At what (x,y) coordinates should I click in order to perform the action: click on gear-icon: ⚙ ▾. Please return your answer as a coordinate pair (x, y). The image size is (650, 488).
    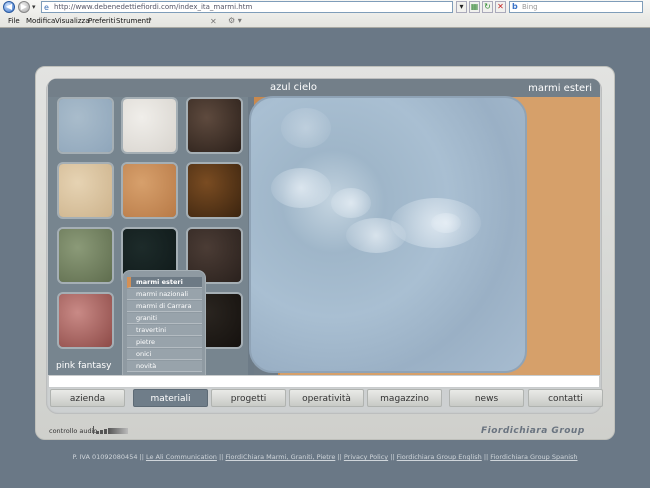
    Looking at the image, I should click on (237, 21).